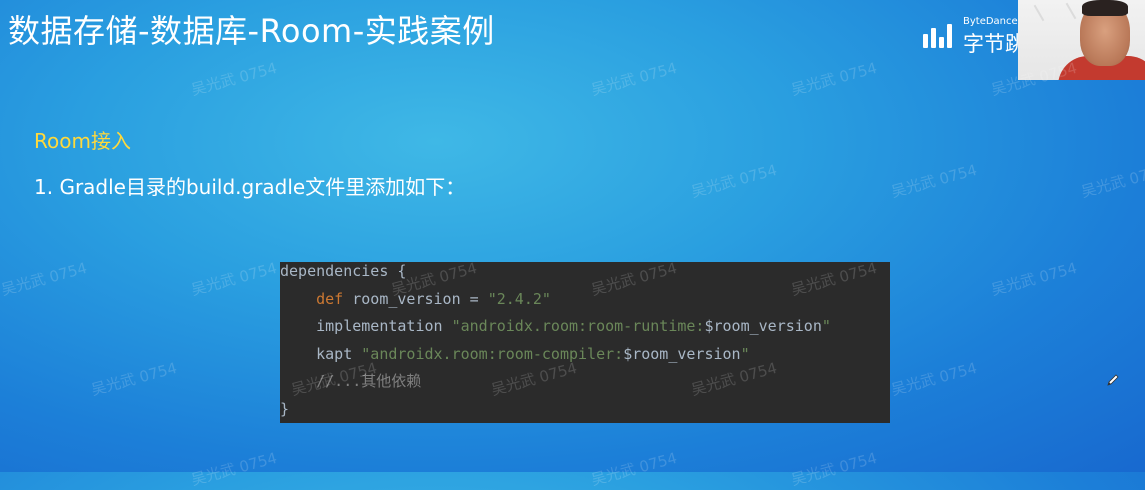 The width and height of the screenshot is (1145, 490). What do you see at coordinates (415, 298) in the screenshot?
I see `code-text: room_version =` at bounding box center [415, 298].